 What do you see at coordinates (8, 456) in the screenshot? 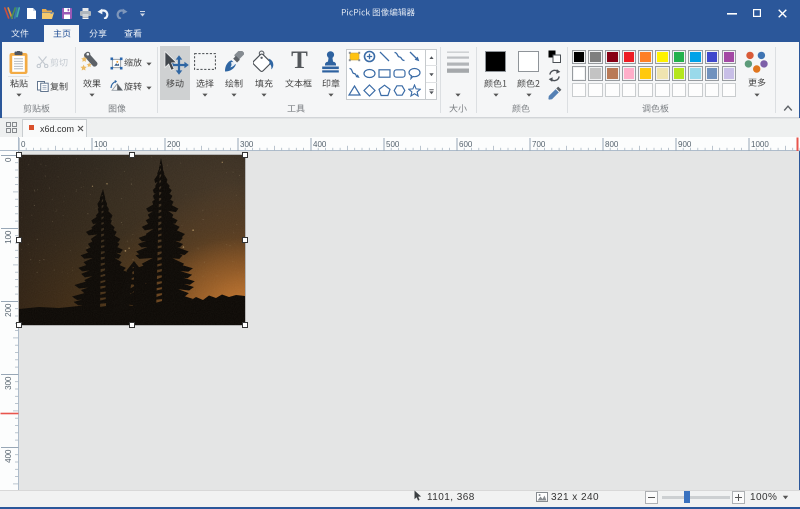
I see `svg-text: 400` at bounding box center [8, 456].